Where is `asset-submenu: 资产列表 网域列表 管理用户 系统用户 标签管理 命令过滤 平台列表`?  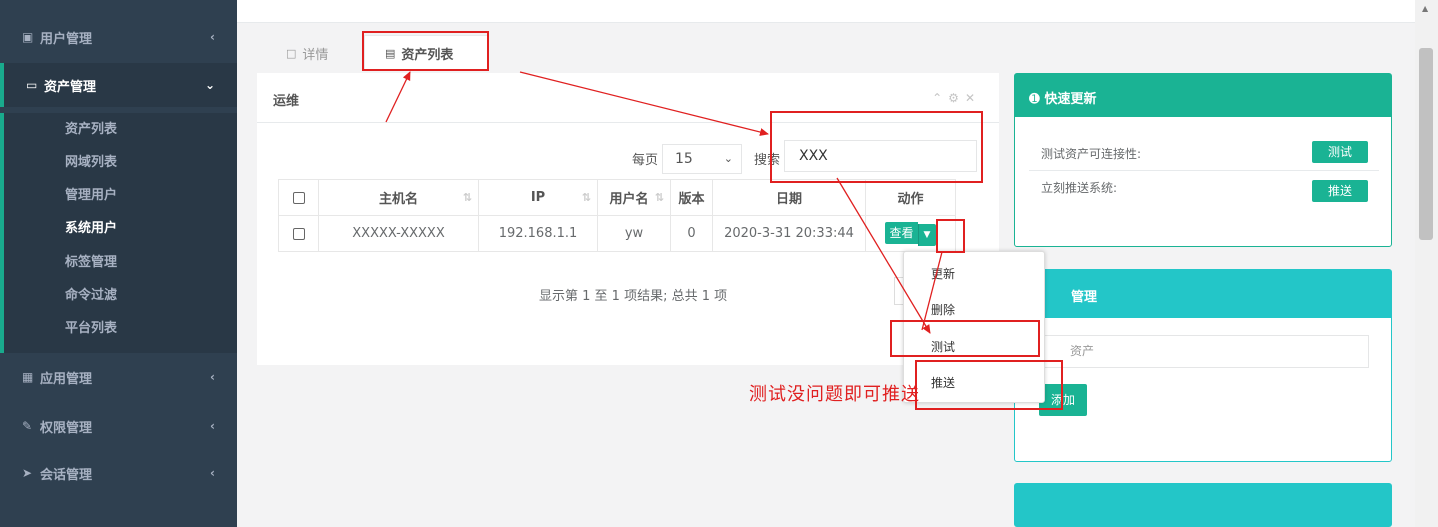 asset-submenu: 资产列表 网域列表 管理用户 系统用户 标签管理 命令过滤 平台列表 is located at coordinates (118, 233).